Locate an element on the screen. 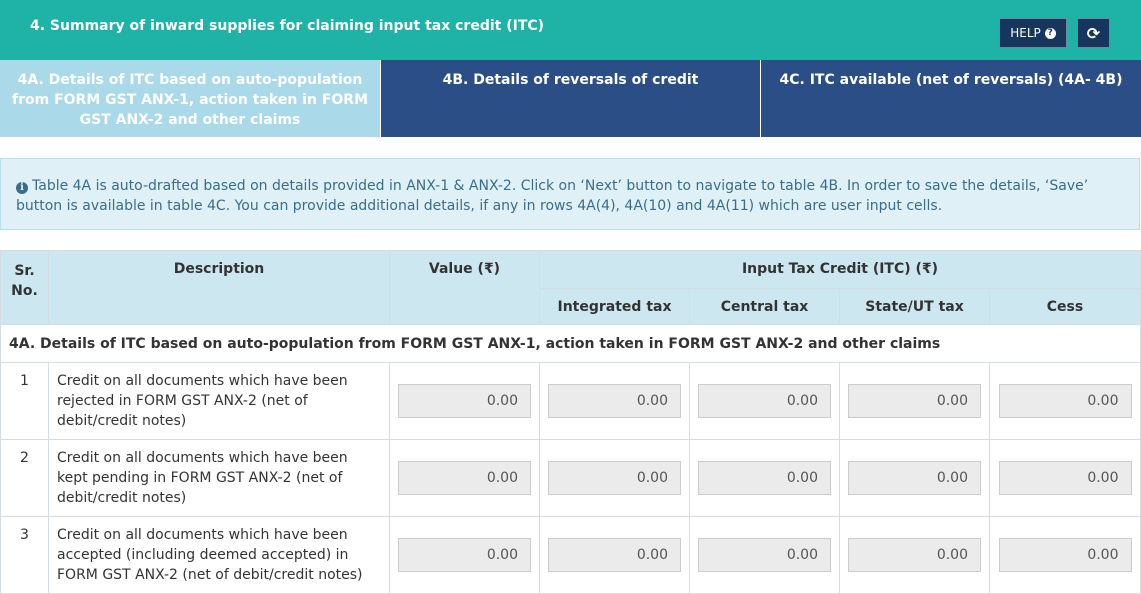 The image size is (1141, 594). row-sr: 2 is located at coordinates (24, 478).